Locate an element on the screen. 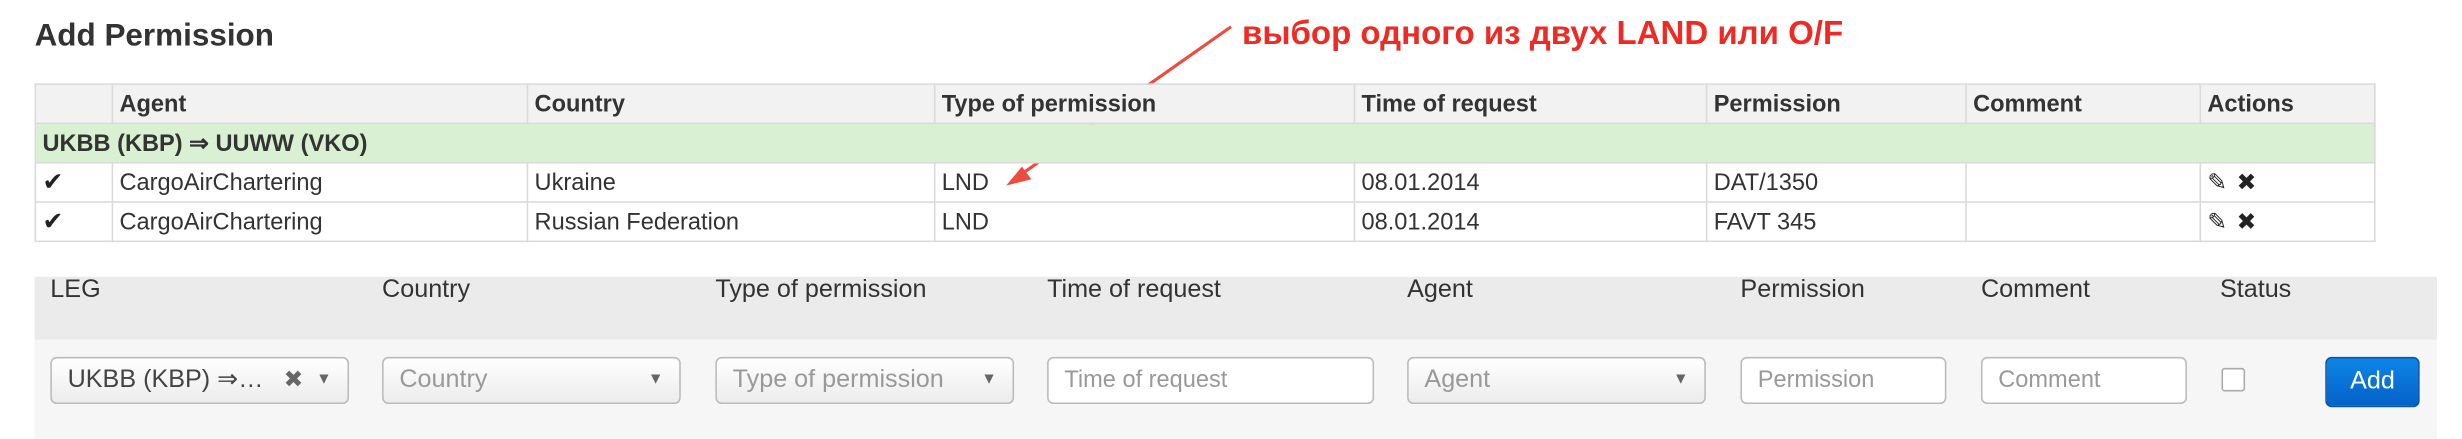 The width and height of the screenshot is (2462, 439). type-select-placeholder: Type of permission is located at coordinates (838, 380).